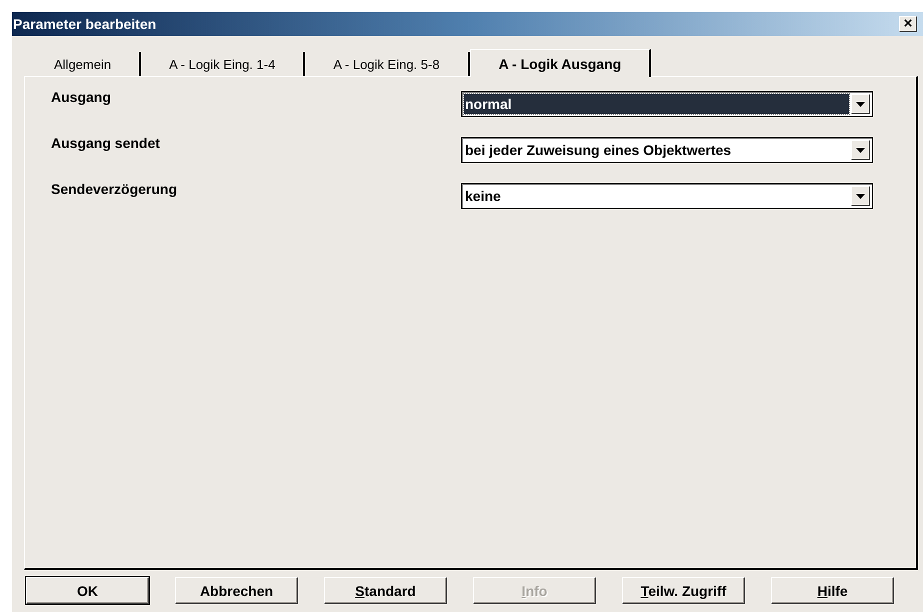 The width and height of the screenshot is (923, 612). I want to click on tab: Allgemein, so click(84, 64).